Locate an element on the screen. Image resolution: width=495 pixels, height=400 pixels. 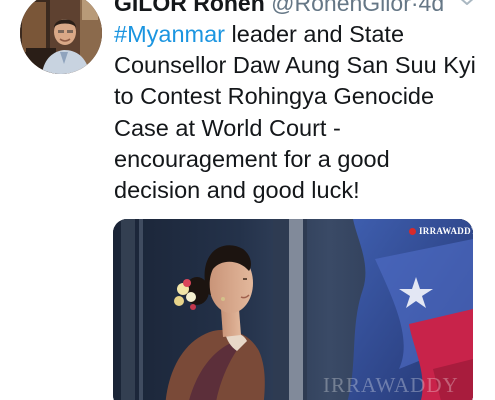
author-name: GILOR Ronen is located at coordinates (189, 8).